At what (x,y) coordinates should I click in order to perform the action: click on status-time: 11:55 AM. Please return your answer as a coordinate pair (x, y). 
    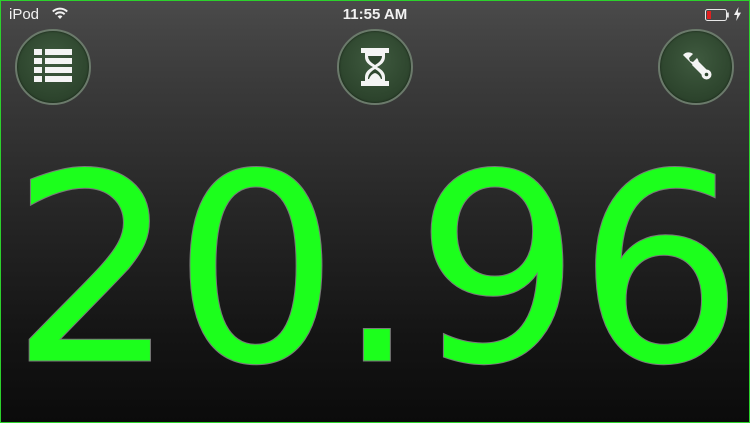
    Looking at the image, I should click on (375, 14).